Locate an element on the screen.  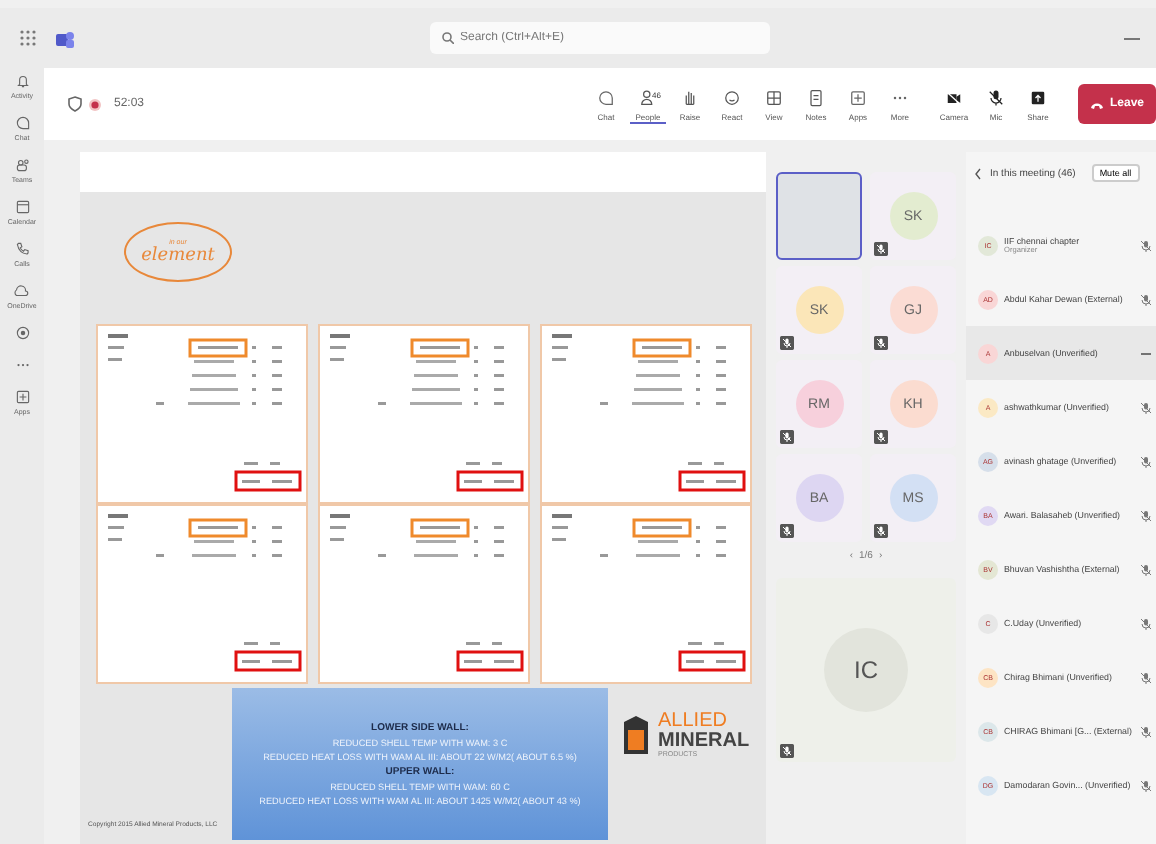
video-placeholder is located at coordinates (819, 216).